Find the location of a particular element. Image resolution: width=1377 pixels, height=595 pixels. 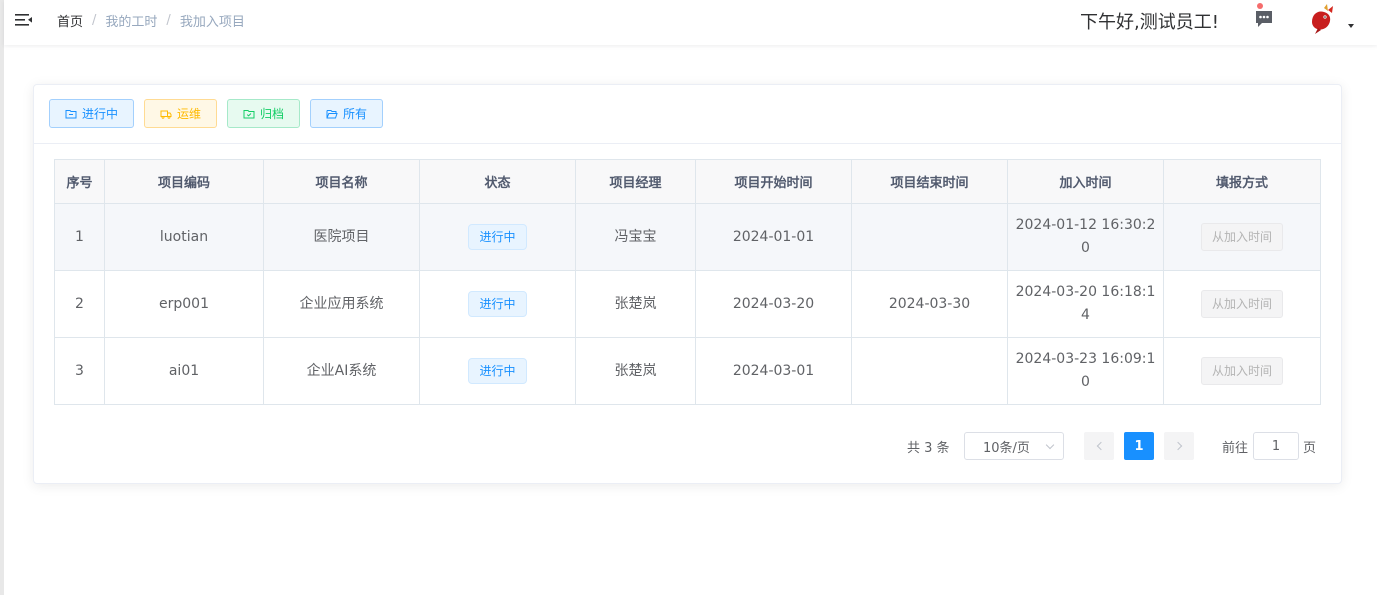

prev-page-button is located at coordinates (1099, 446).